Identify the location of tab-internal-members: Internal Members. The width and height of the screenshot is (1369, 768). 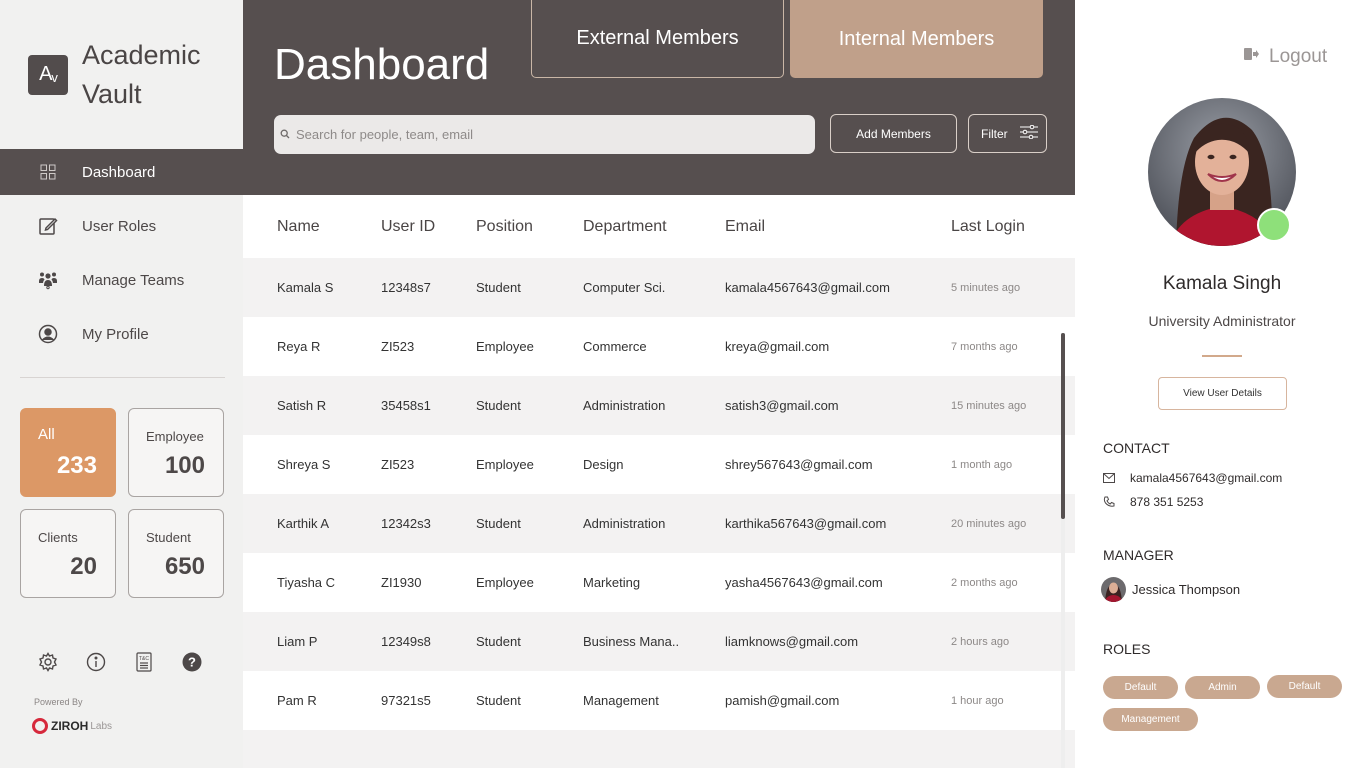
(916, 39).